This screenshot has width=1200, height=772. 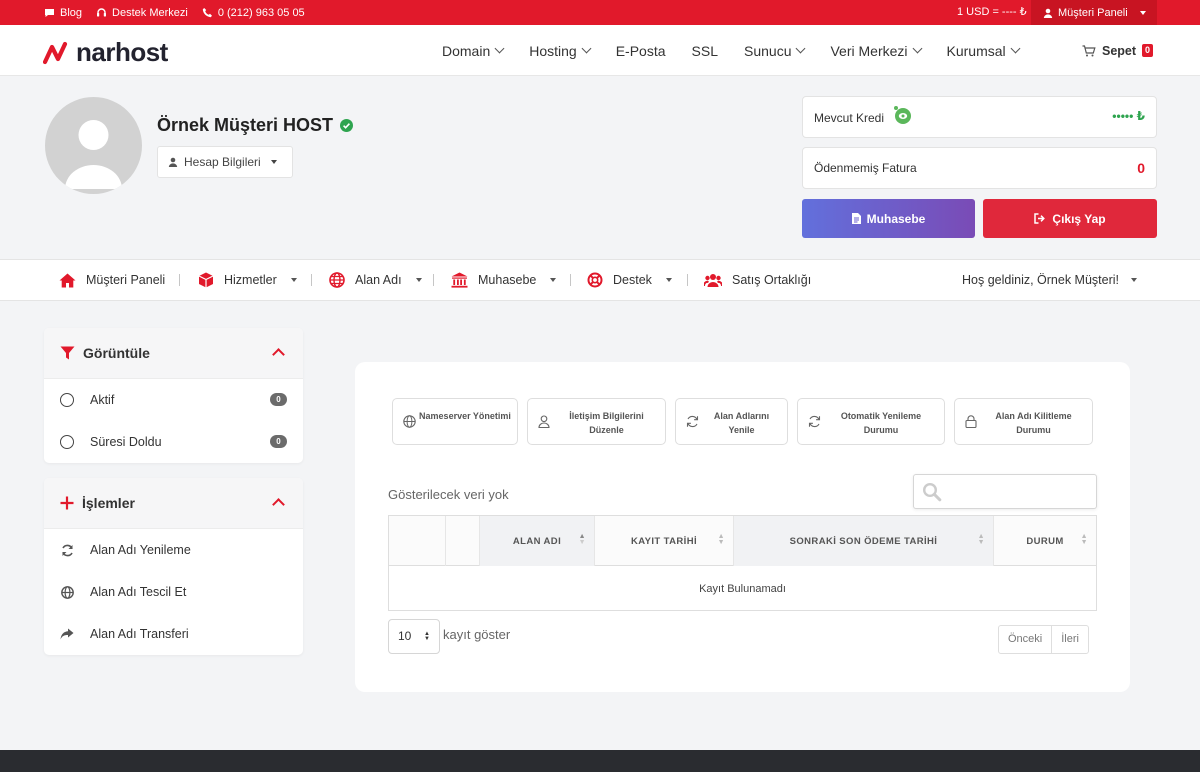 I want to click on logo-text: narhost, so click(x=122, y=52).